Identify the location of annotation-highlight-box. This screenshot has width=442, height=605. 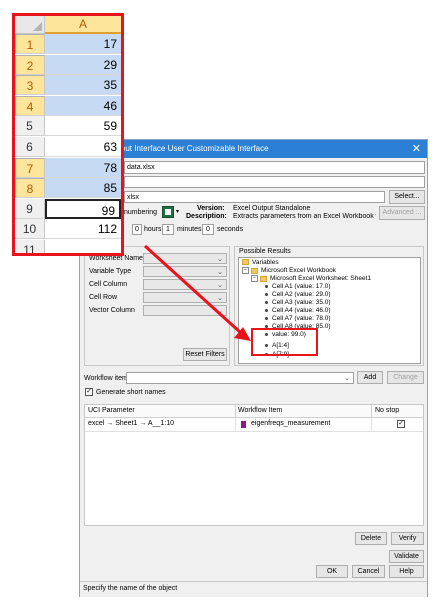
(284, 342).